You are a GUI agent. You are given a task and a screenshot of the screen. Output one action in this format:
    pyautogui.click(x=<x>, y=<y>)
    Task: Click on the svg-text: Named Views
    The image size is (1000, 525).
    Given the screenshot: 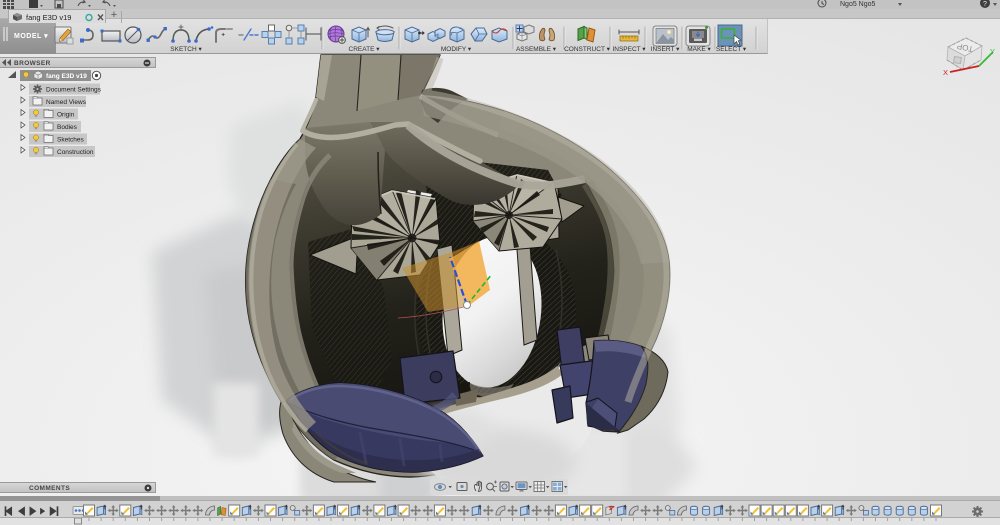 What is the action you would take?
    pyautogui.click(x=66, y=102)
    